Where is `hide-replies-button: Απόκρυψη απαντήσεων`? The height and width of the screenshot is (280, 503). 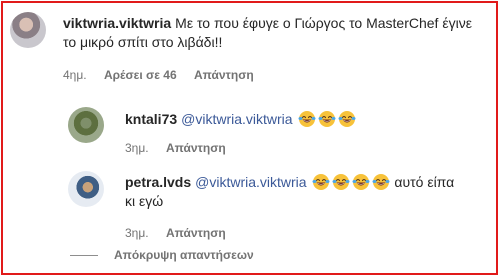 hide-replies-button: Απόκρυψη απαντήσεων is located at coordinates (162, 255).